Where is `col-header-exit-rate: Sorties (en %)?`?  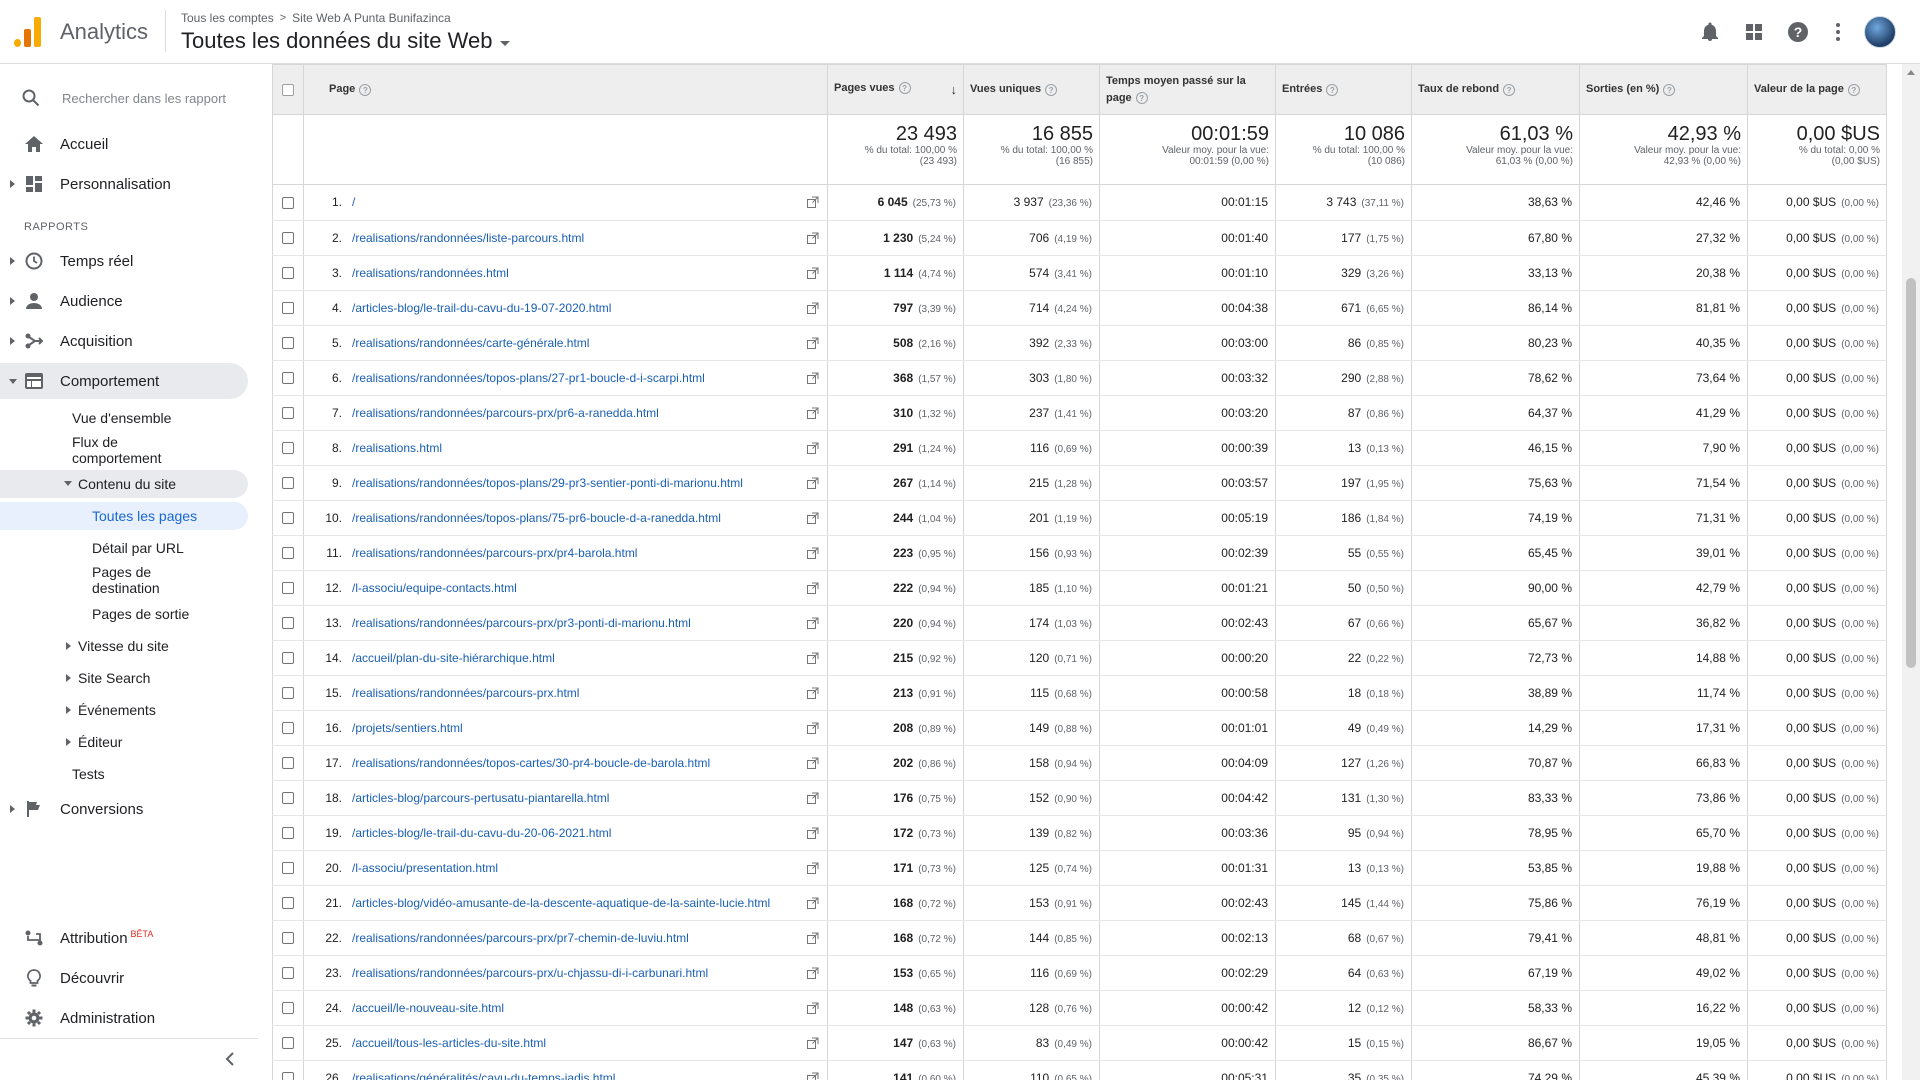 col-header-exit-rate: Sorties (en %)? is located at coordinates (1663, 89).